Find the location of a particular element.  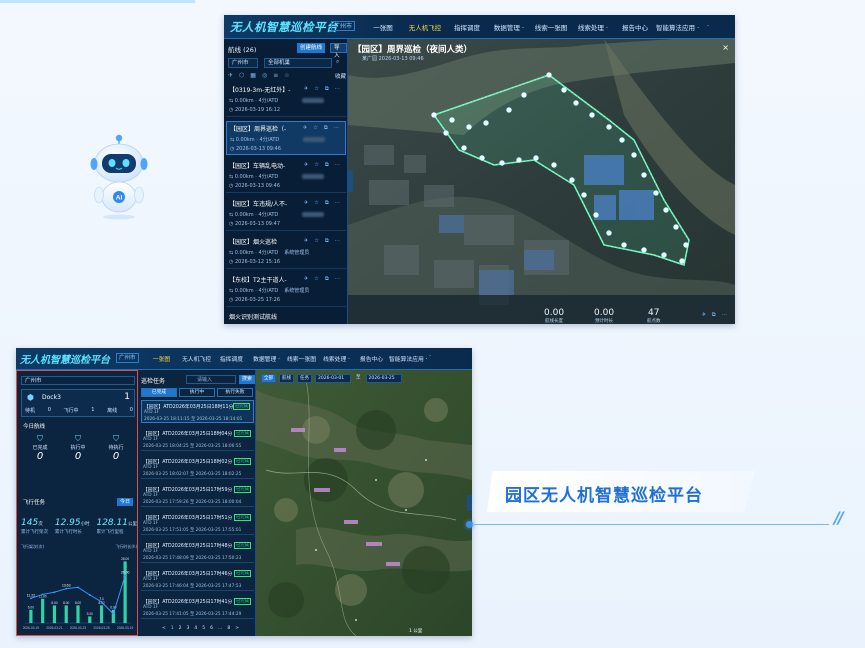

date-end: 2026-03-25 is located at coordinates (383, 378).